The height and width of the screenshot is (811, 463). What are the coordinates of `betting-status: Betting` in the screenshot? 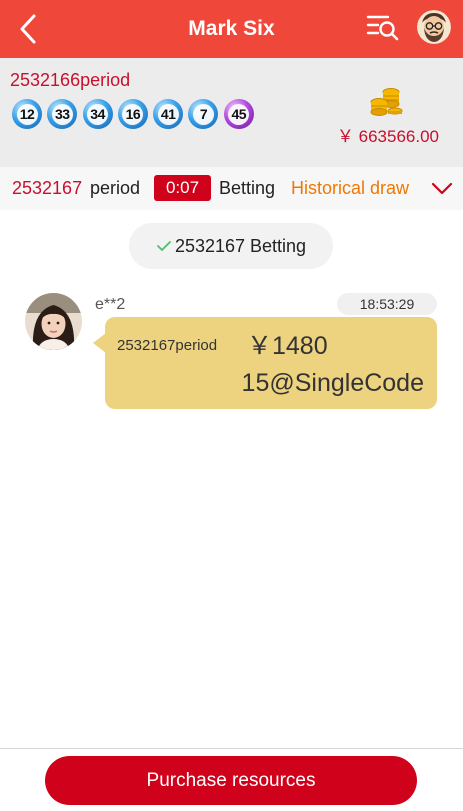 It's located at (247, 188).